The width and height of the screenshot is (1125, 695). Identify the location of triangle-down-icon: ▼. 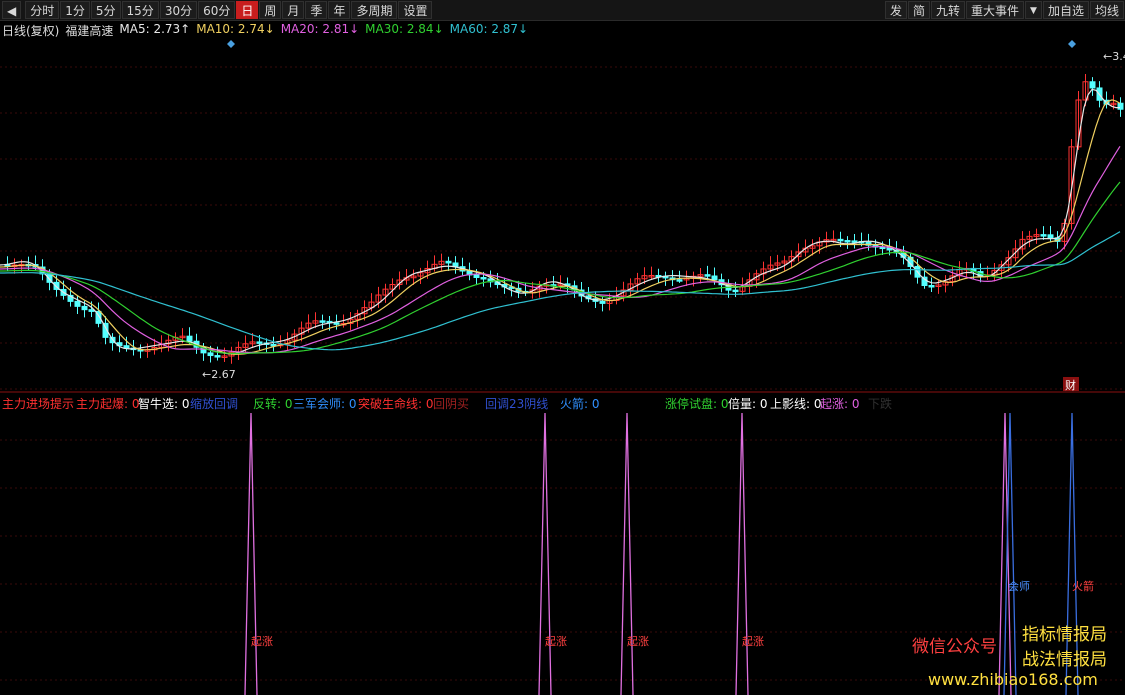
(1033, 10).